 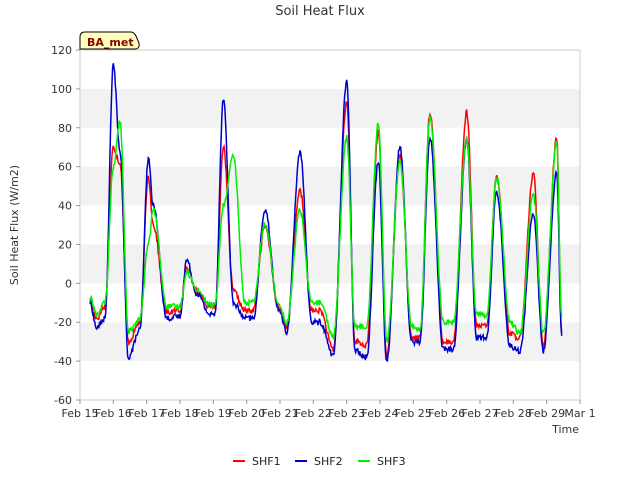 What do you see at coordinates (63, 361) in the screenshot?
I see `y-tick-label: -40` at bounding box center [63, 361].